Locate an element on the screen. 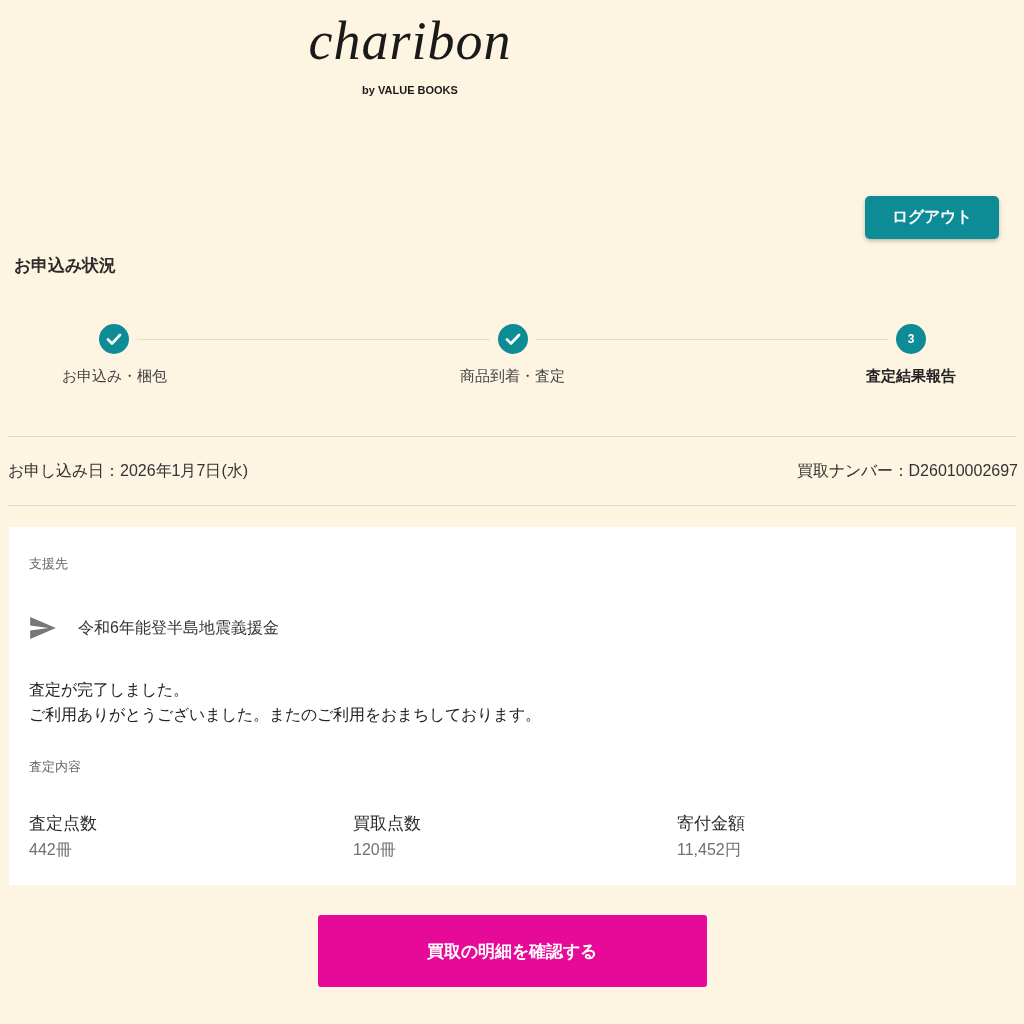 Image resolution: width=1024 pixels, height=1024 pixels. section-title: お申込み状況 is located at coordinates (65, 266).